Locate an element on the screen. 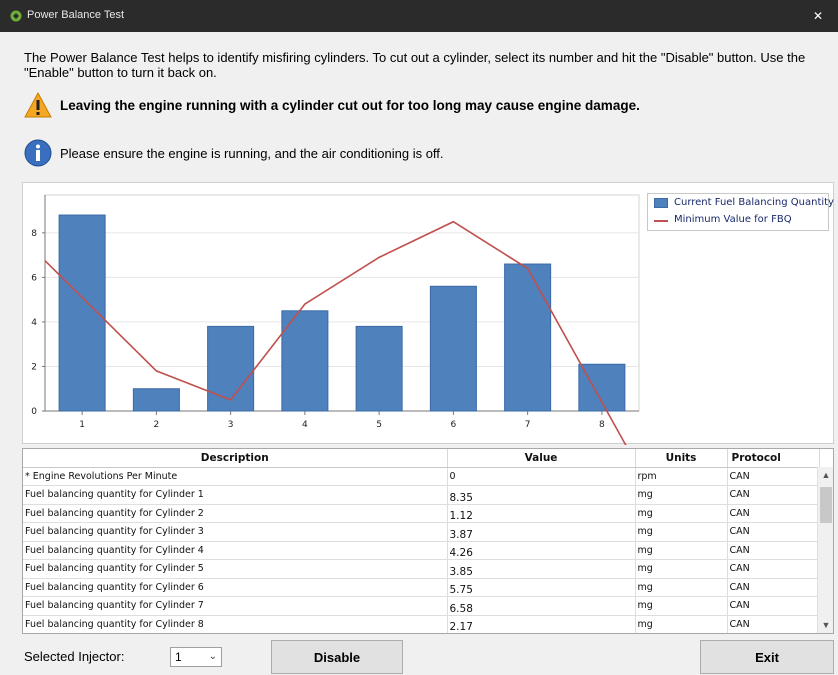 The image size is (838, 675). x-tick-label: 6 is located at coordinates (454, 425).